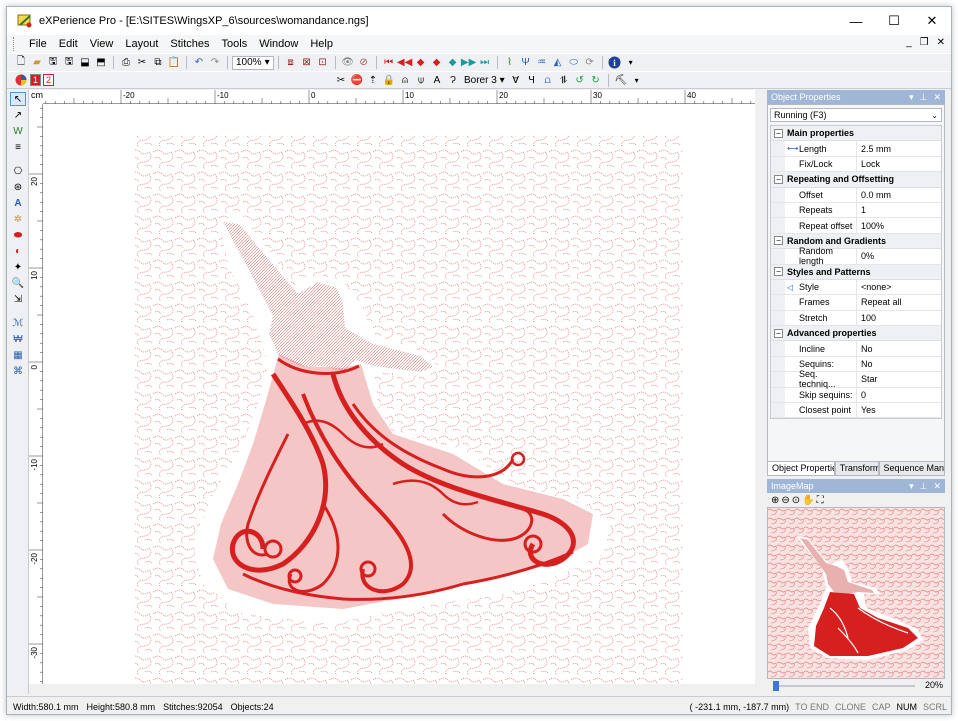 This screenshot has width=958, height=721. What do you see at coordinates (404, 63) in the screenshot?
I see `prev-color-icon: ◀◀` at bounding box center [404, 63].